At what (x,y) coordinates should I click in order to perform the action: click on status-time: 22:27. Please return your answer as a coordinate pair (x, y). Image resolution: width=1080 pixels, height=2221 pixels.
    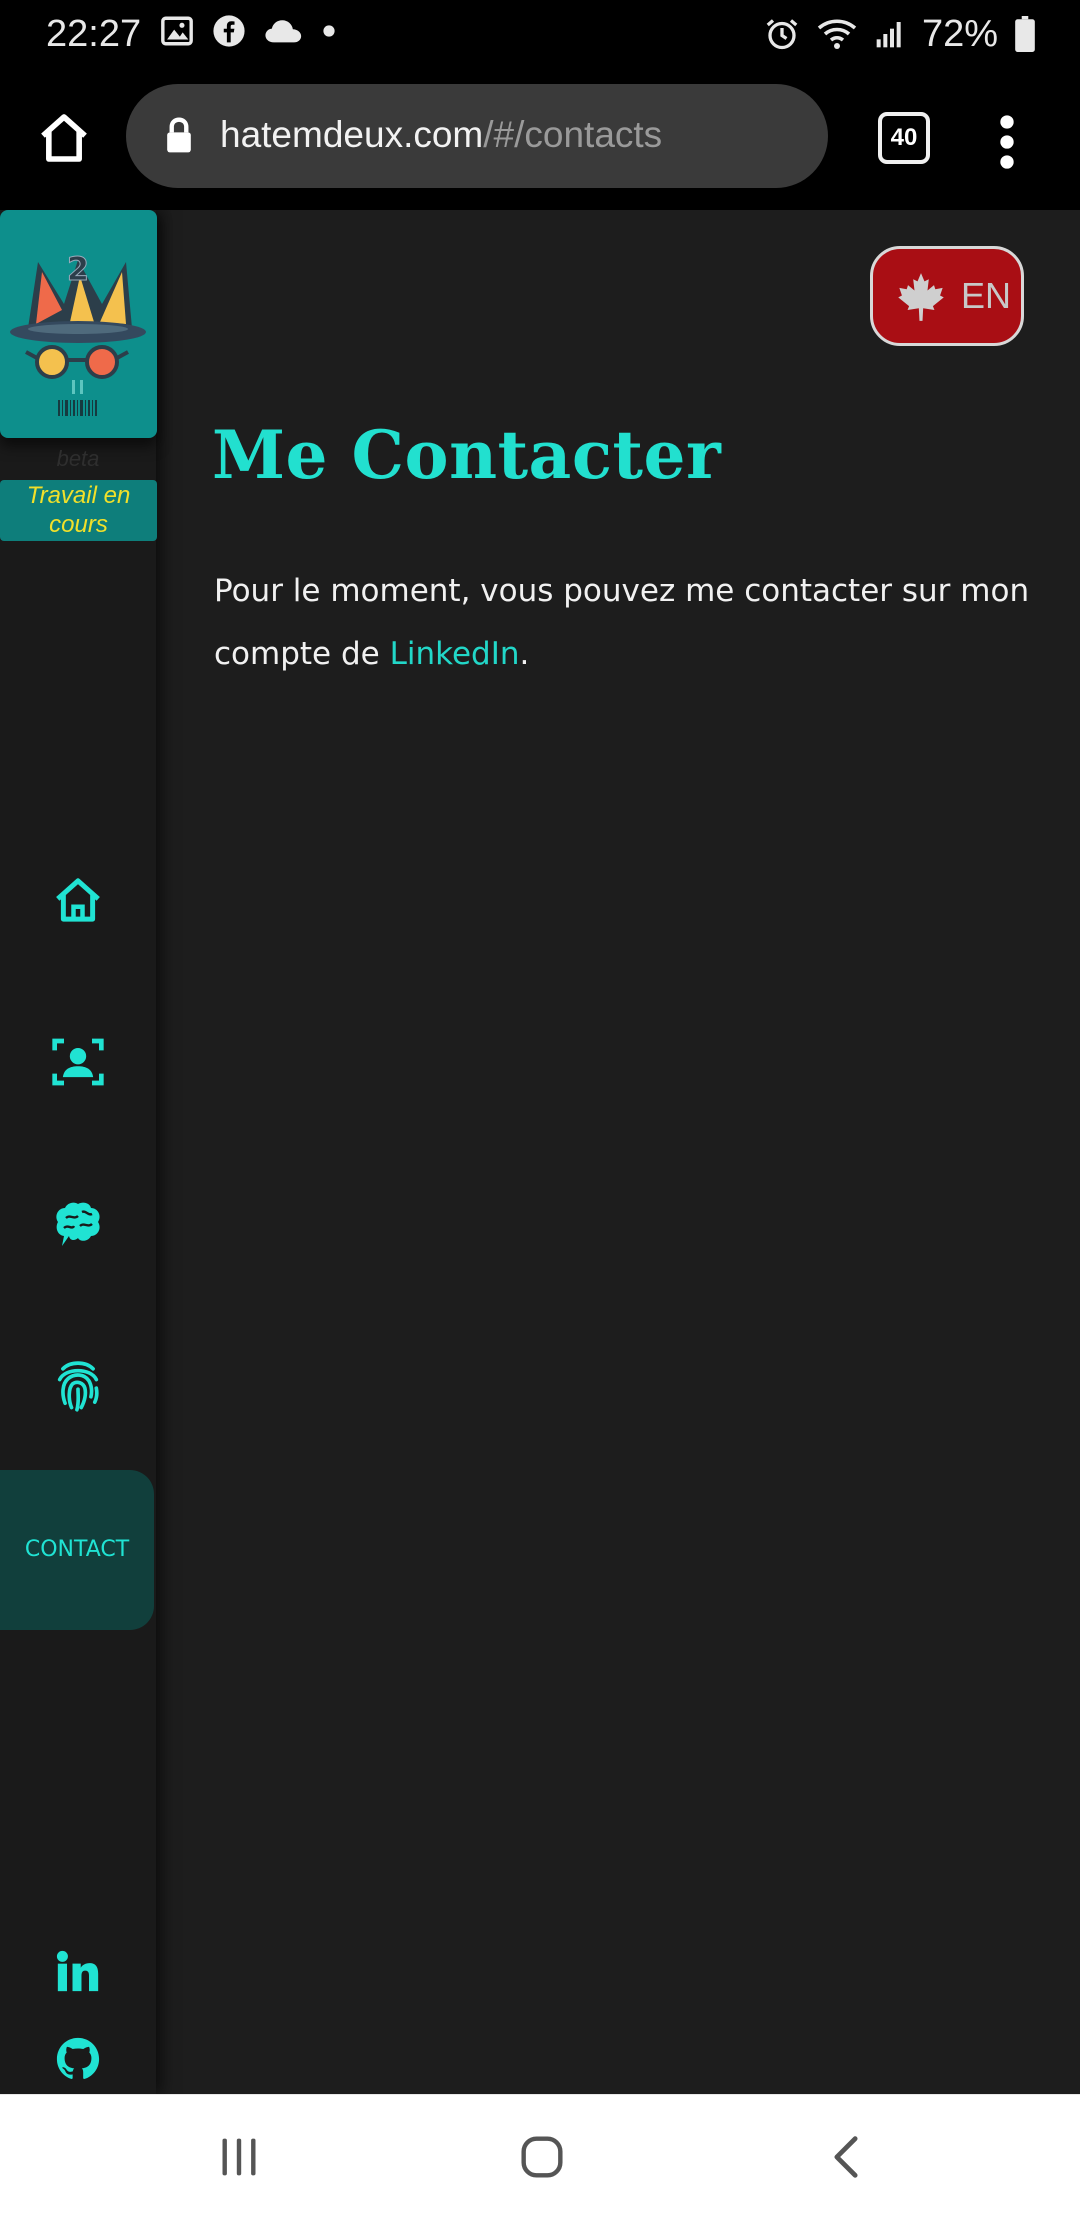
    Looking at the image, I should click on (94, 34).